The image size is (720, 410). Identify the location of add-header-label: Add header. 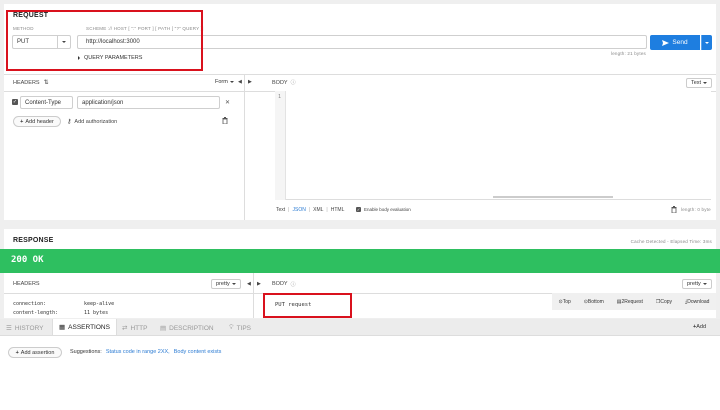
(39, 121).